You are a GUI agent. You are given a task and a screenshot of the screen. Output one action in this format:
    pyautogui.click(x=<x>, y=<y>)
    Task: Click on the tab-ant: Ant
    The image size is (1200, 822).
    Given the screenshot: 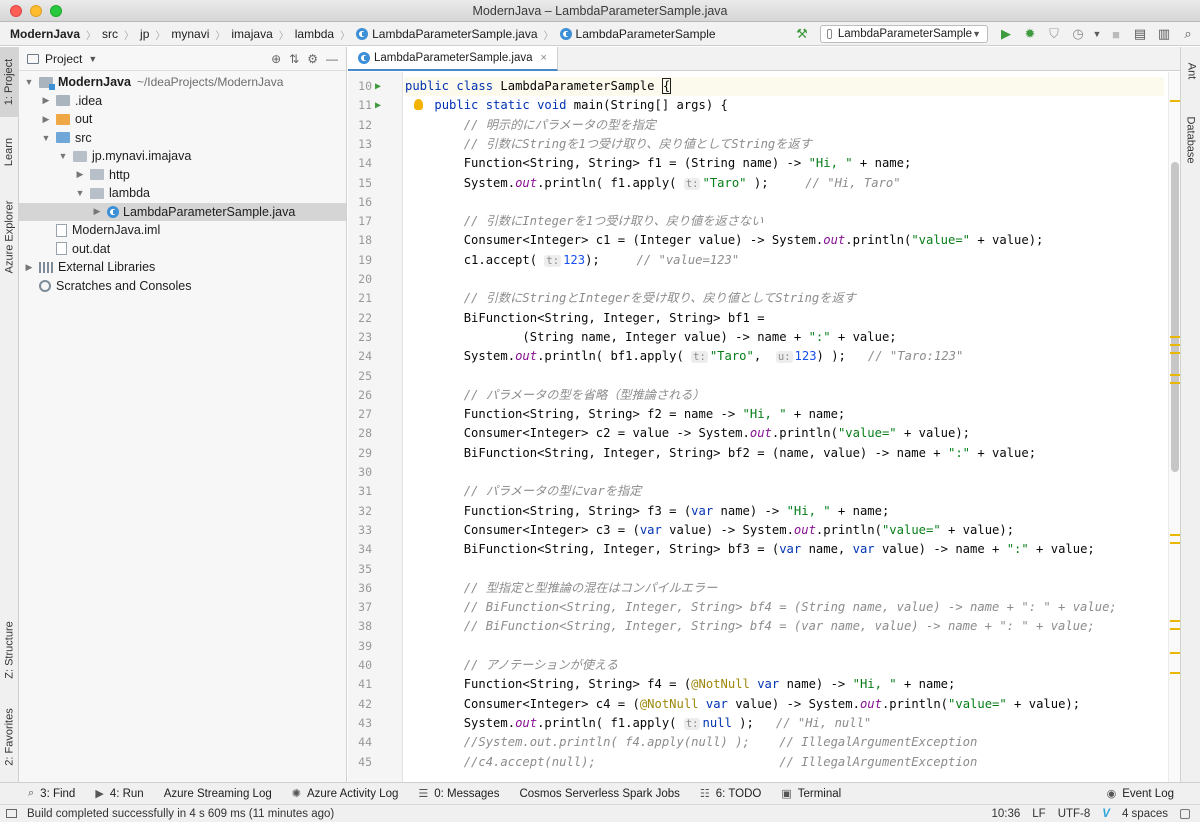 What is the action you would take?
    pyautogui.click(x=1190, y=71)
    